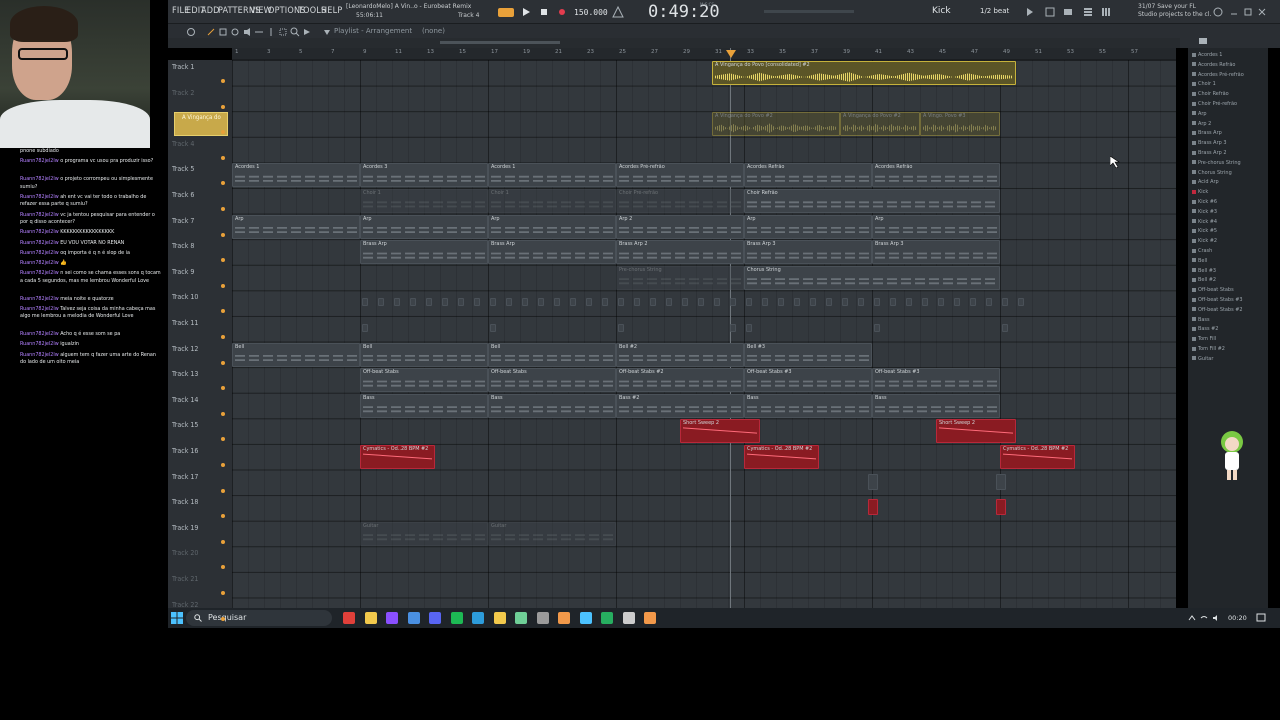 The image size is (1280, 720). I want to click on discord-app-icon, so click(435, 618).